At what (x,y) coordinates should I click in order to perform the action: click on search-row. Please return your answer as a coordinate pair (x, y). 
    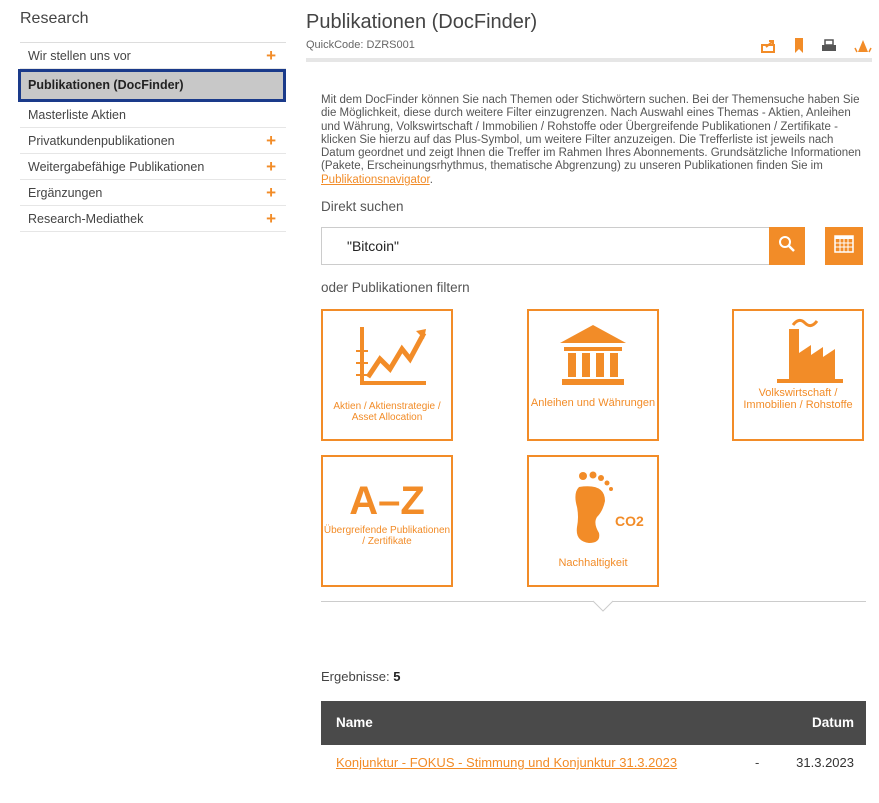
    Looking at the image, I should click on (592, 246).